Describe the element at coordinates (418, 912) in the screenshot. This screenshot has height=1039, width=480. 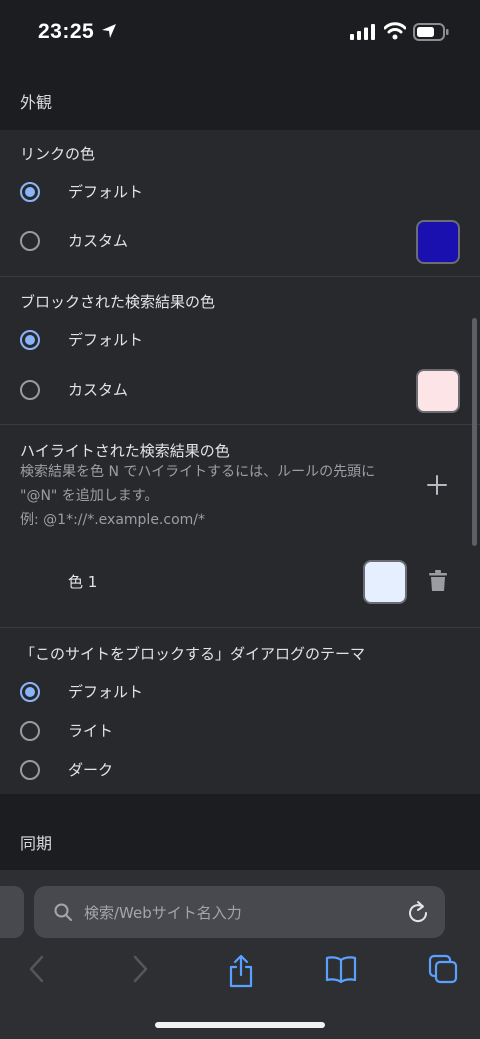
I see `reload-icon` at that location.